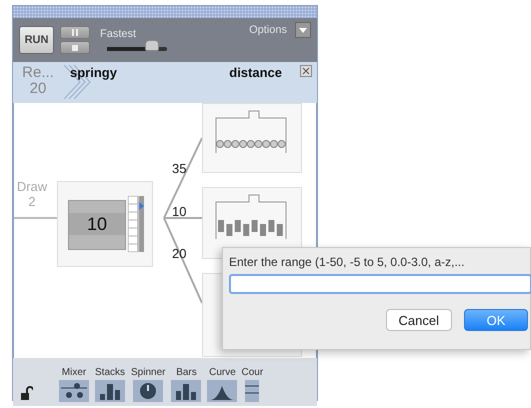  I want to click on close-button, so click(306, 71).